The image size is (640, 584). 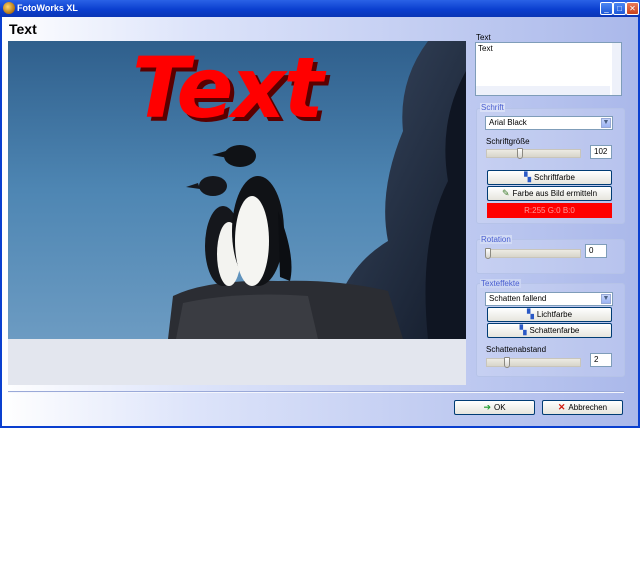 What do you see at coordinates (543, 90) in the screenshot?
I see `text-horizontal-scrollbar` at bounding box center [543, 90].